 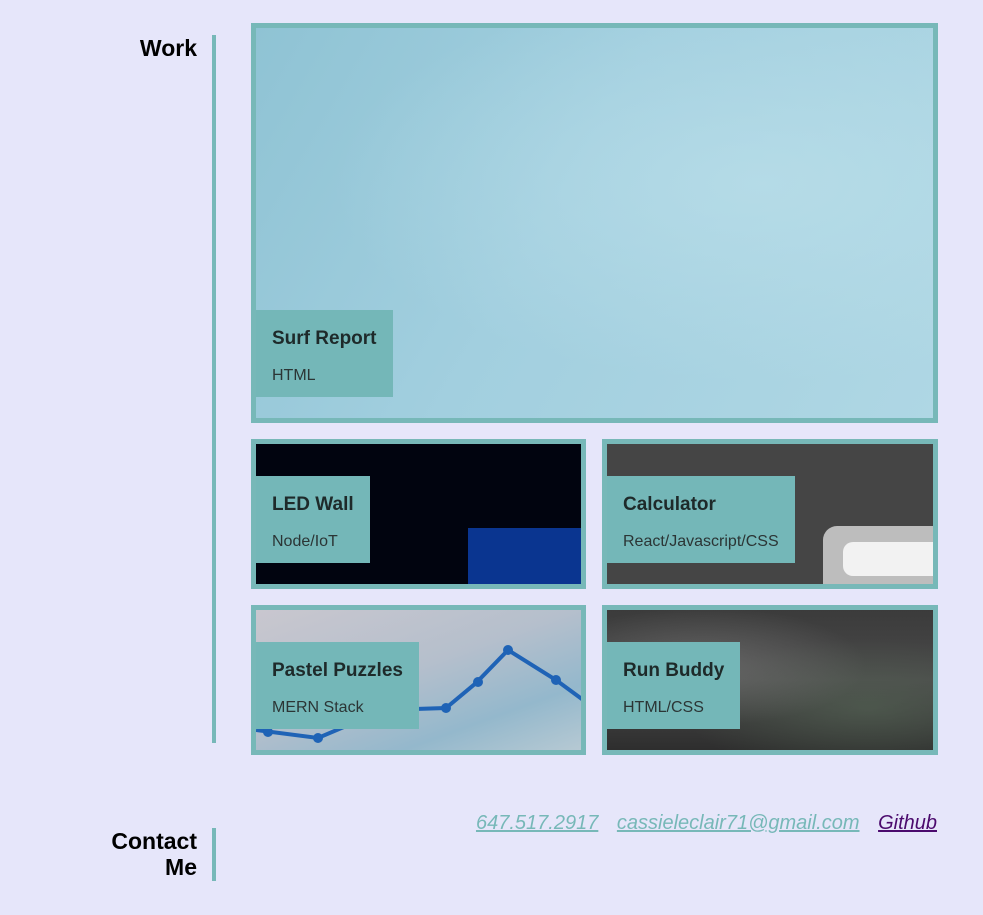 I want to click on project-title: LED Wall, so click(x=313, y=504).